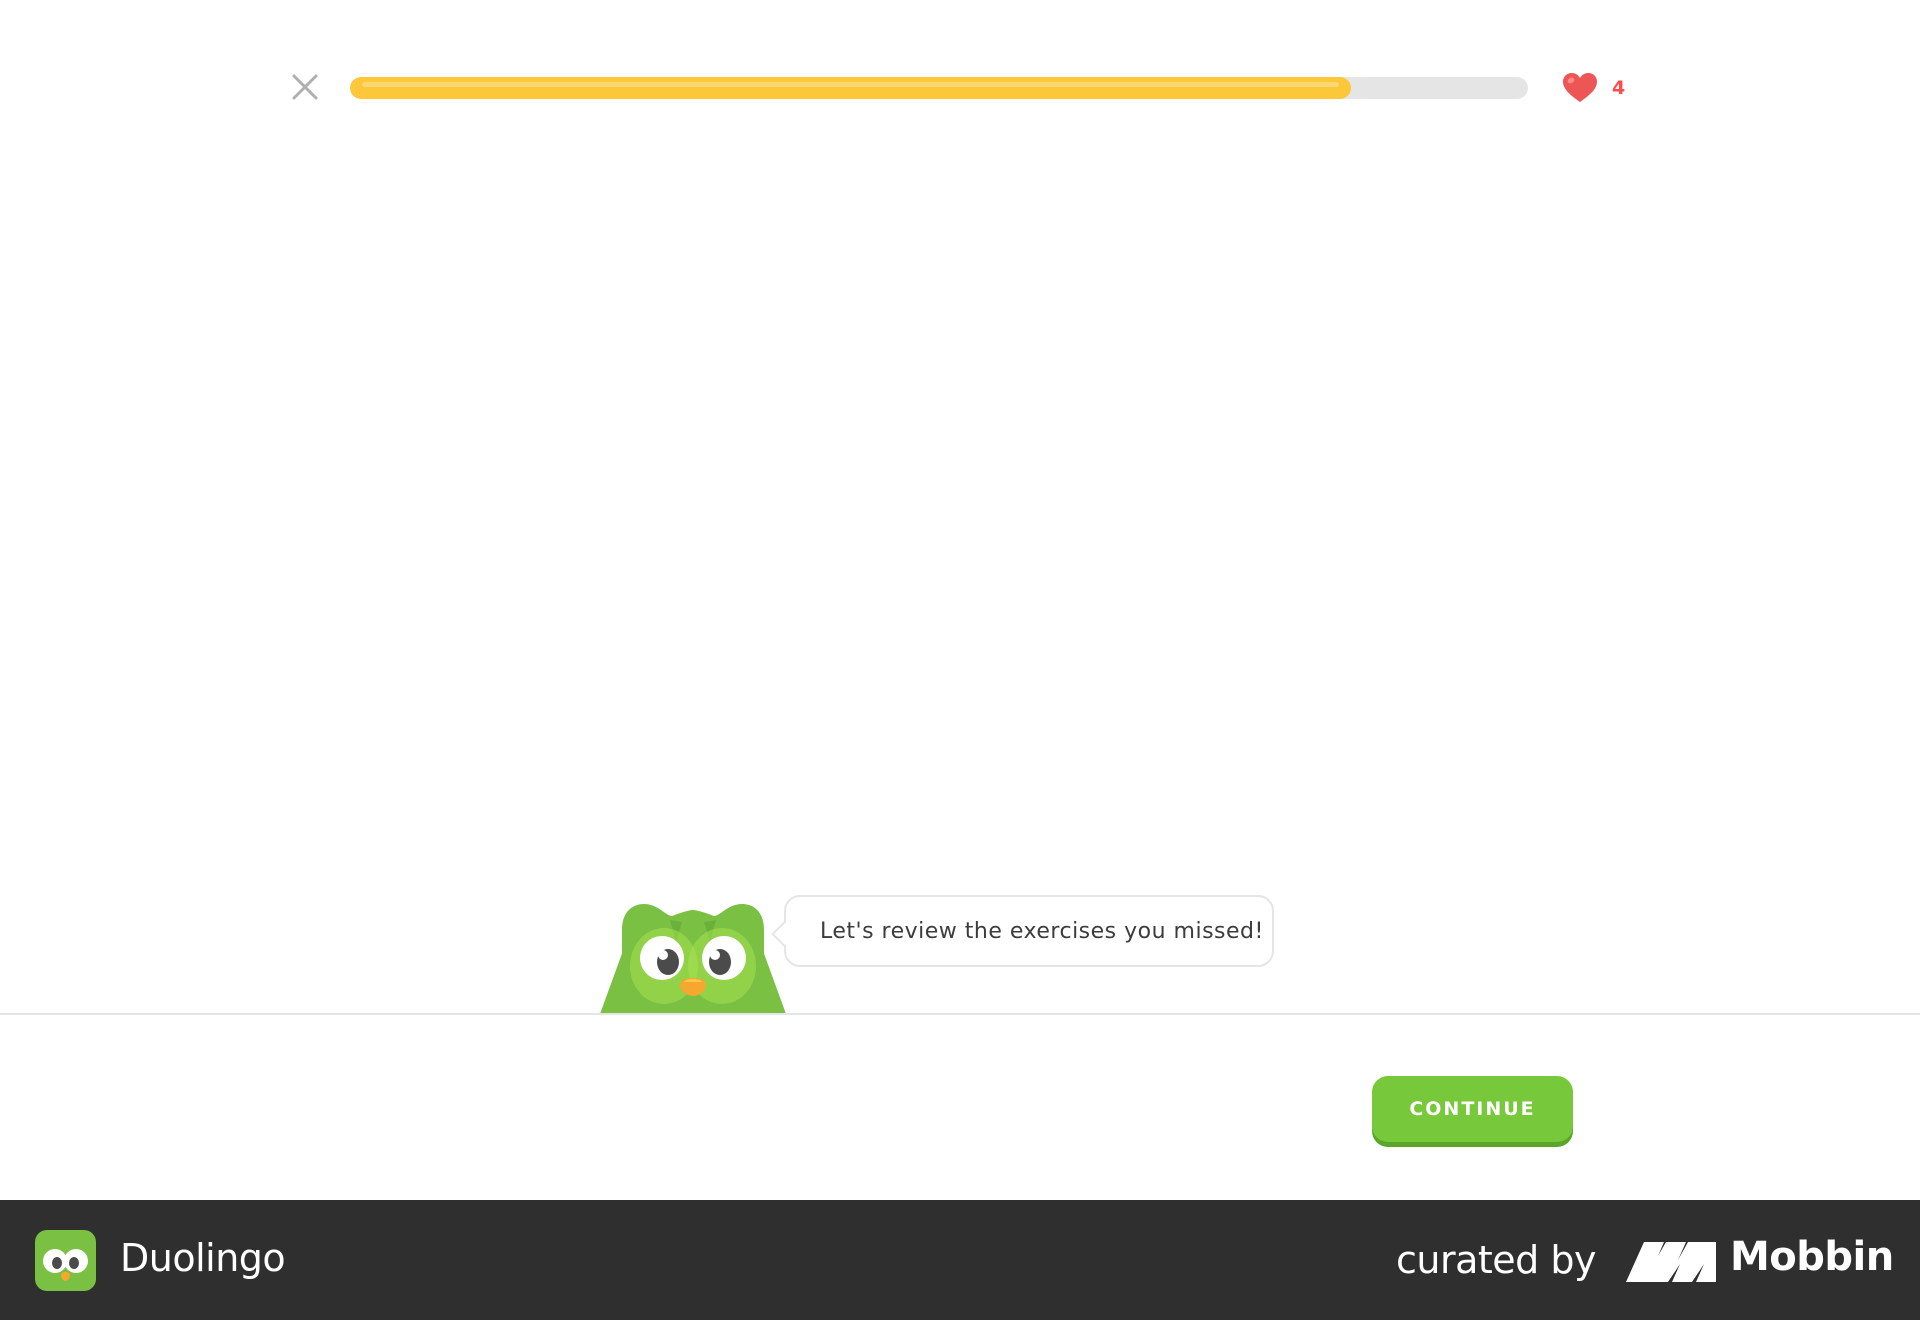 Image resolution: width=1920 pixels, height=1320 pixels. What do you see at coordinates (1812, 1257) in the screenshot?
I see `platform-name: Mobbin` at bounding box center [1812, 1257].